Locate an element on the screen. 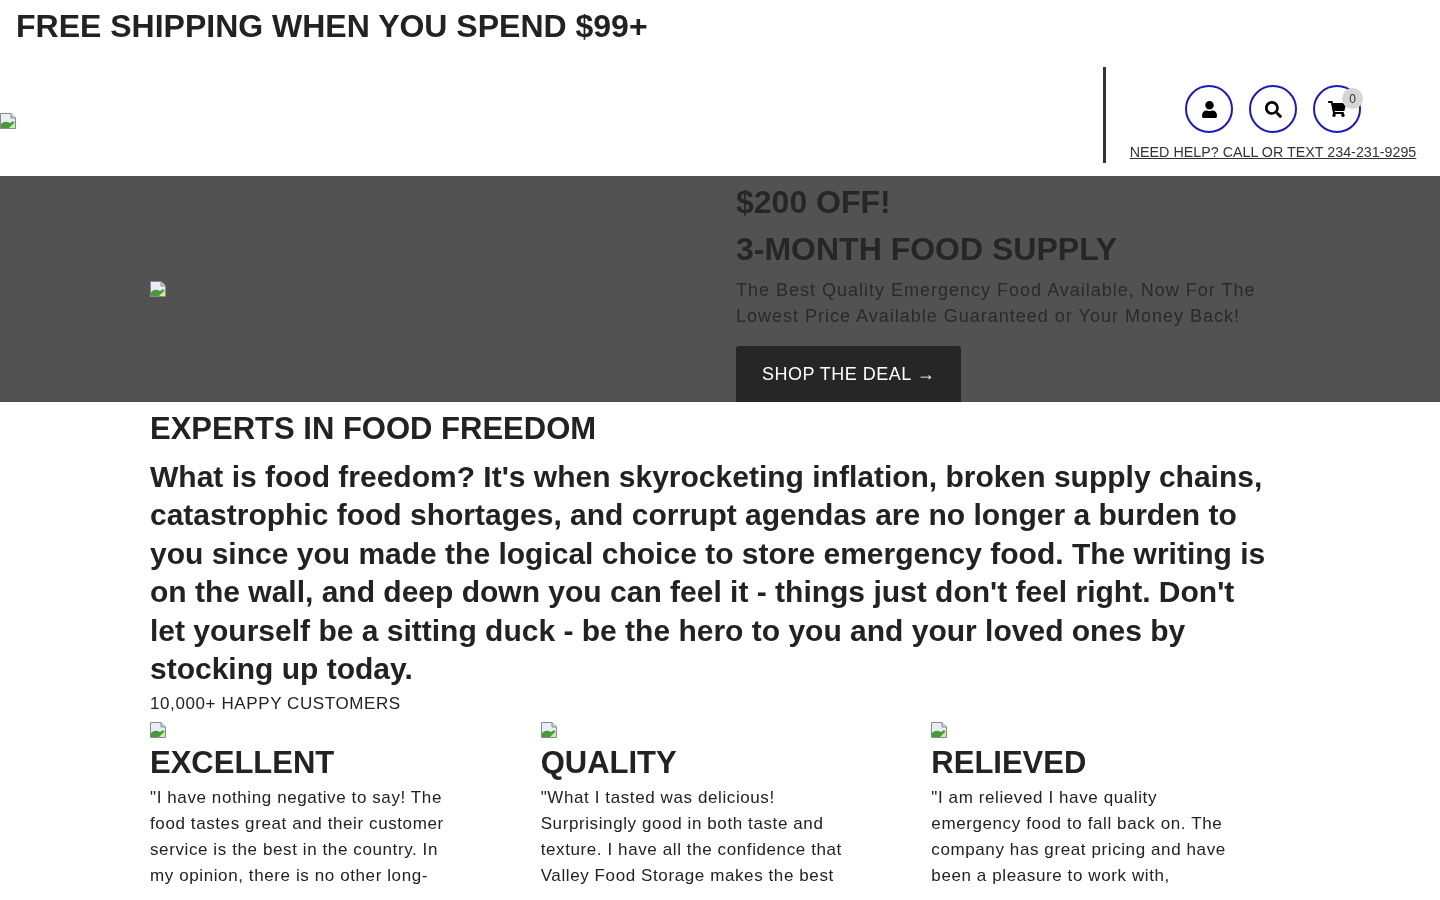 This screenshot has height=900, width=1440. account-button is located at coordinates (1209, 109).